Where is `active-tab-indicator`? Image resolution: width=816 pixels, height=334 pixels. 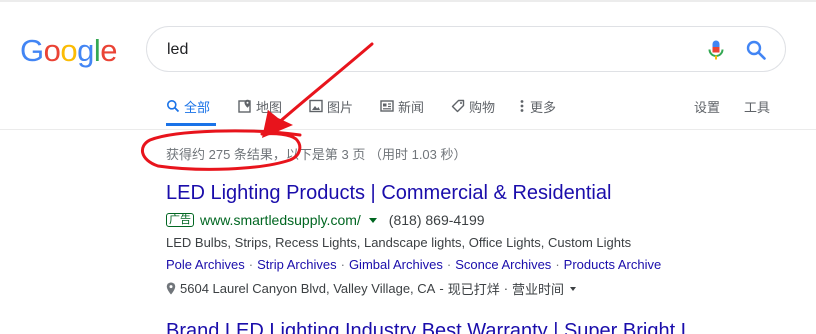 active-tab-indicator is located at coordinates (191, 124).